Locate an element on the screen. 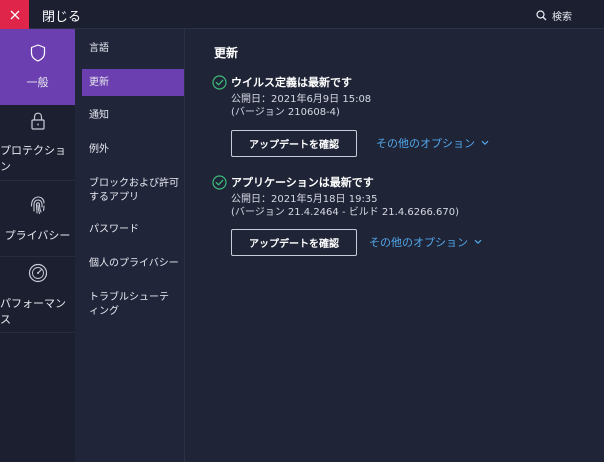 The width and height of the screenshot is (604, 462). close-button is located at coordinates (14, 14).